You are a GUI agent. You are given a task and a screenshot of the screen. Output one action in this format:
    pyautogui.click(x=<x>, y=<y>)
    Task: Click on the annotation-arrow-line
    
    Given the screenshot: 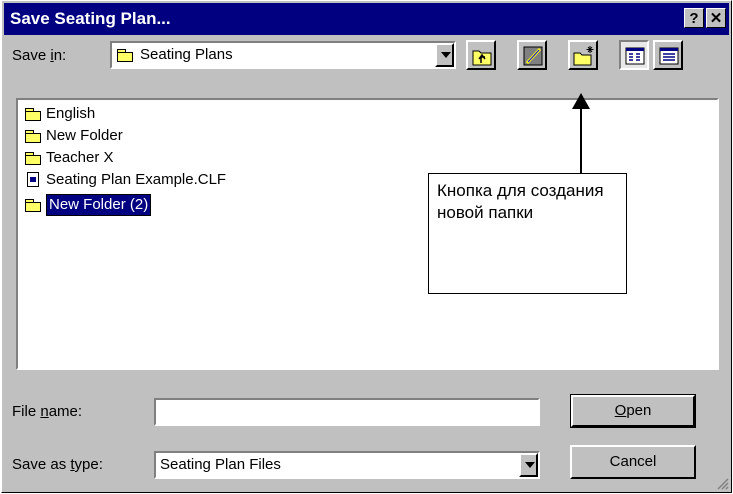 What is the action you would take?
    pyautogui.click(x=581, y=138)
    